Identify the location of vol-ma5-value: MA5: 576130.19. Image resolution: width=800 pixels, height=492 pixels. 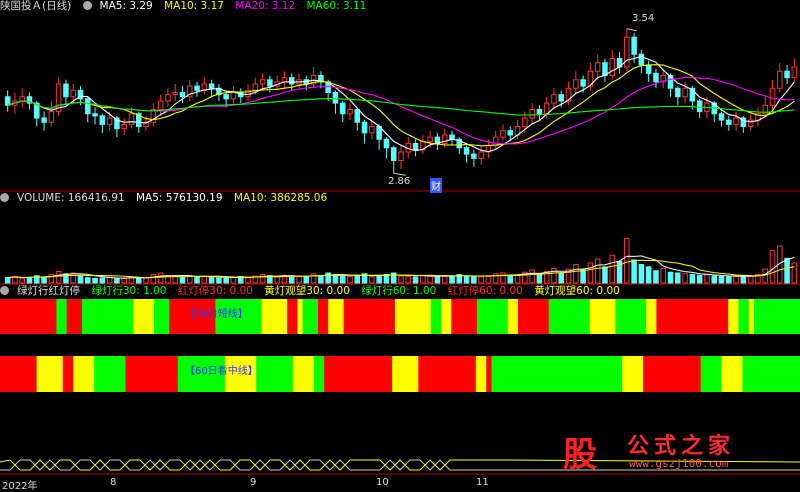
(179, 198).